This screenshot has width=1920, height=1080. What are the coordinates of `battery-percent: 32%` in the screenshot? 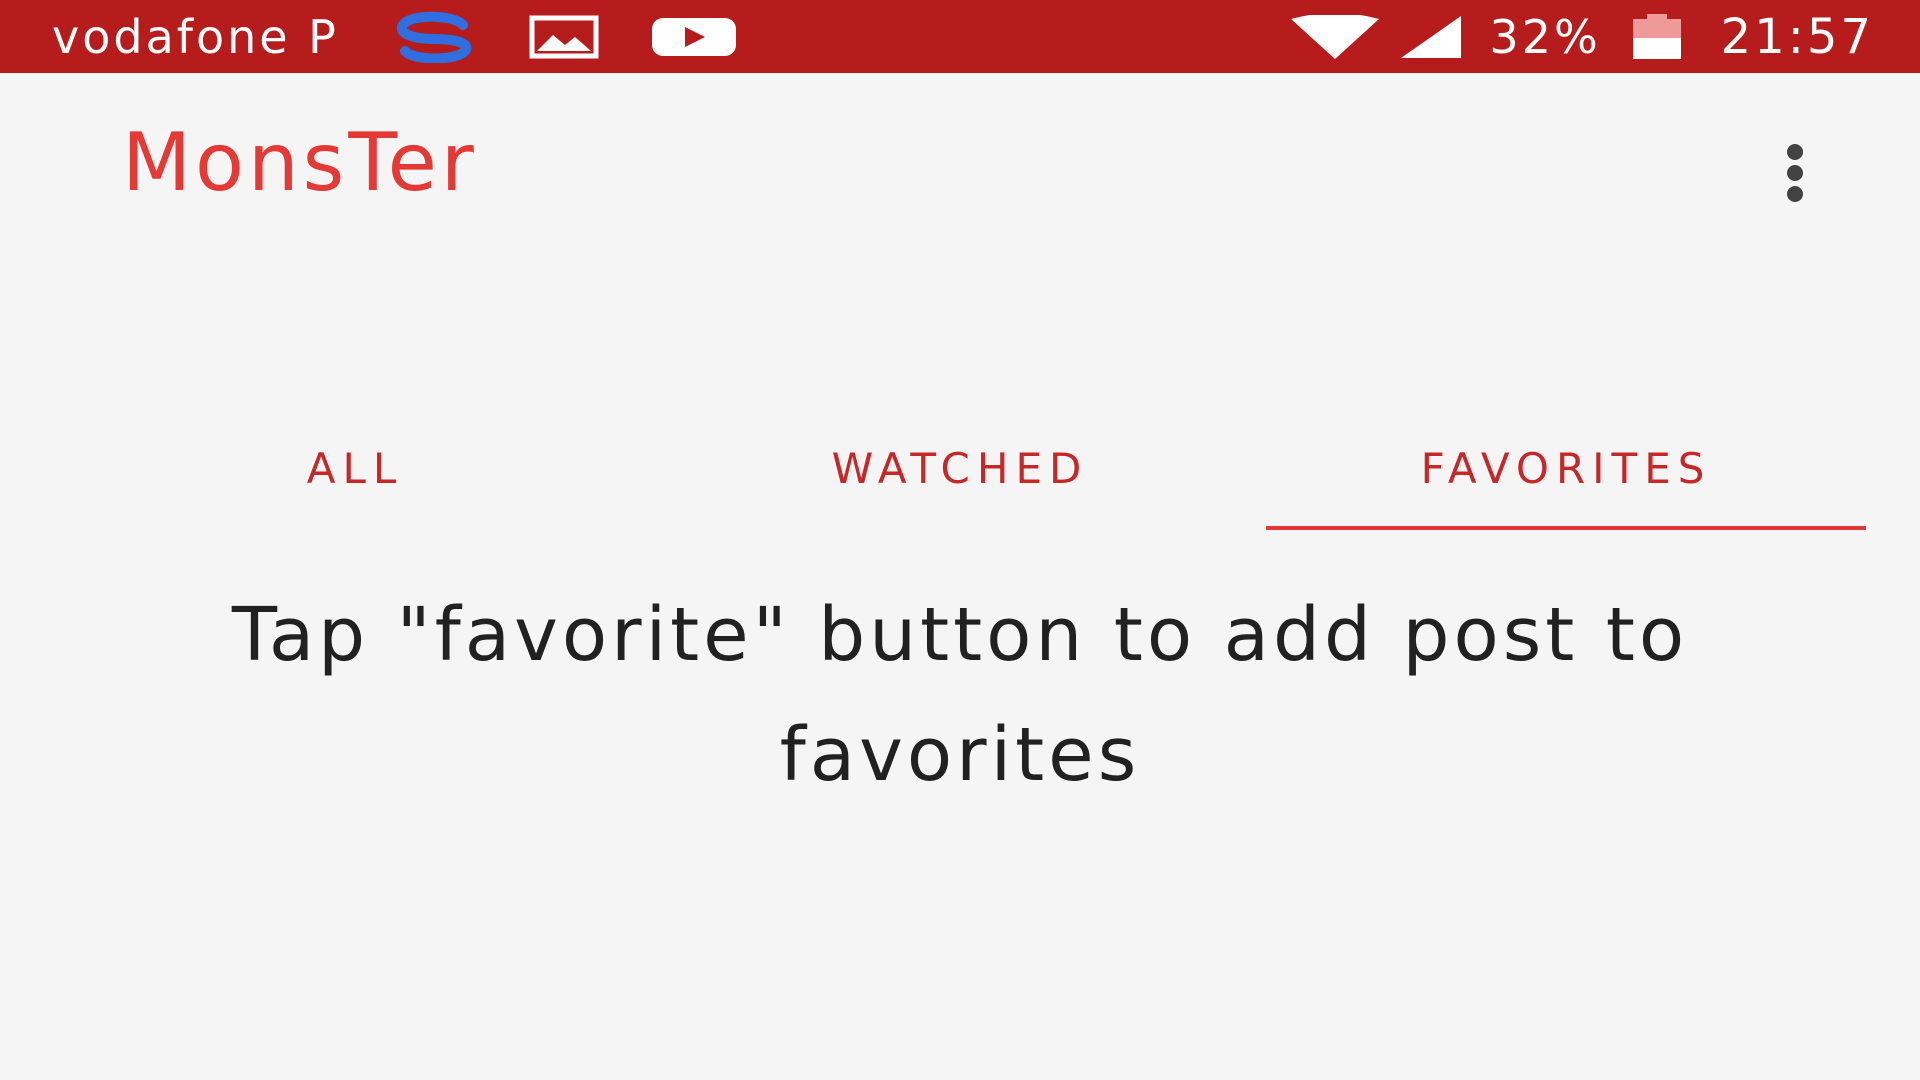 It's located at (1545, 36).